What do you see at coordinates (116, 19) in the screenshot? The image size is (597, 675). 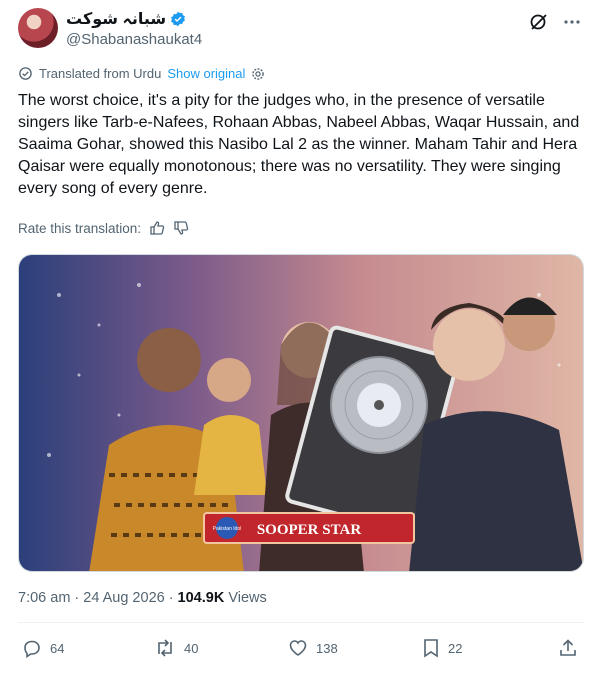 I see `display-name: شبانہ شوکت` at bounding box center [116, 19].